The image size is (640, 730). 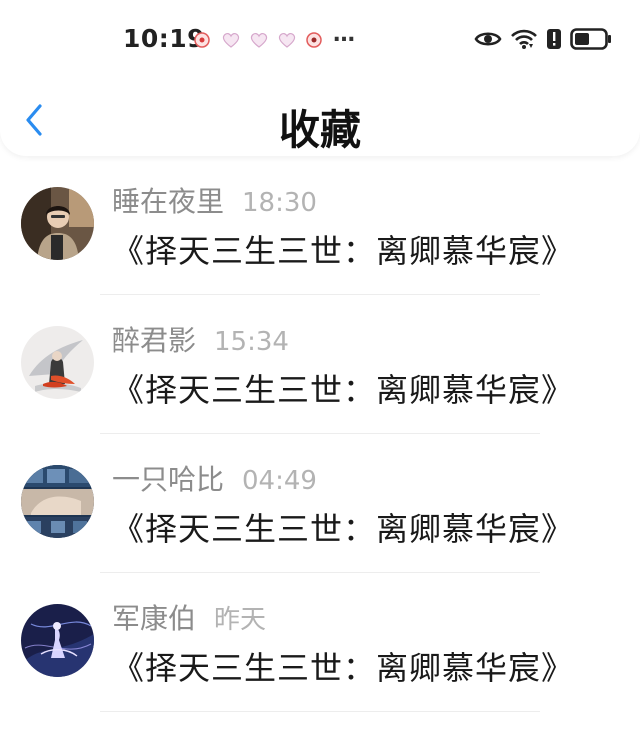 What do you see at coordinates (154, 618) in the screenshot?
I see `sender-name: 军康伯` at bounding box center [154, 618].